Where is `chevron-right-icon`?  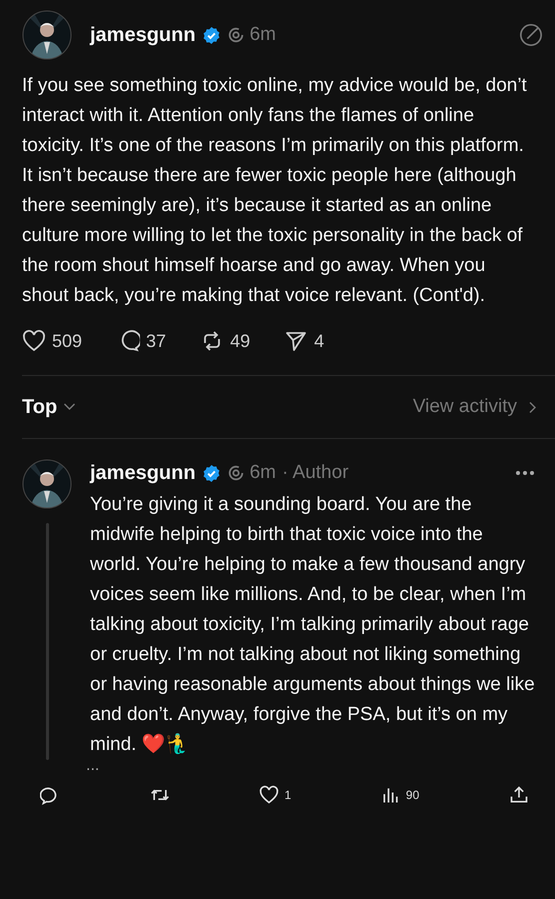 chevron-right-icon is located at coordinates (533, 407).